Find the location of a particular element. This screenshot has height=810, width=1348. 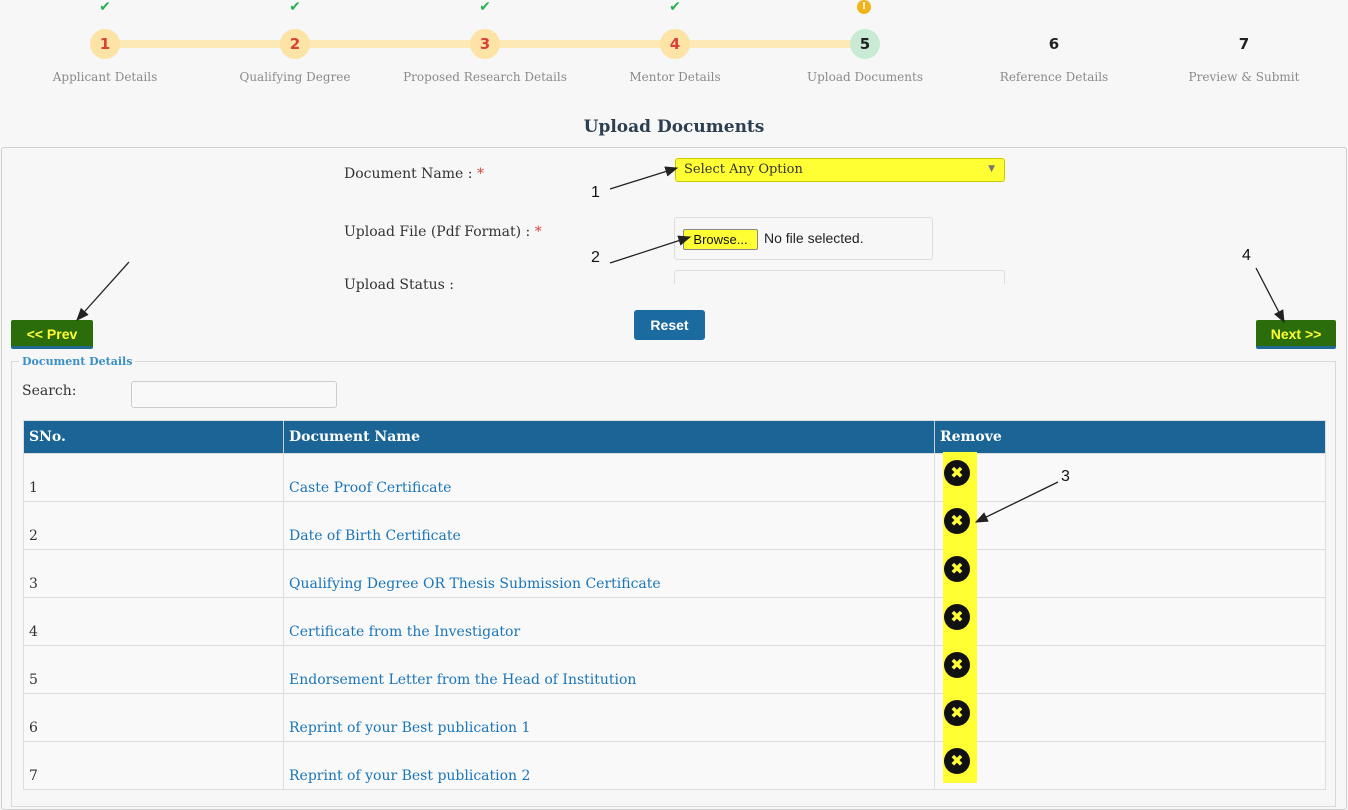

step-number: 2 is located at coordinates (295, 44).